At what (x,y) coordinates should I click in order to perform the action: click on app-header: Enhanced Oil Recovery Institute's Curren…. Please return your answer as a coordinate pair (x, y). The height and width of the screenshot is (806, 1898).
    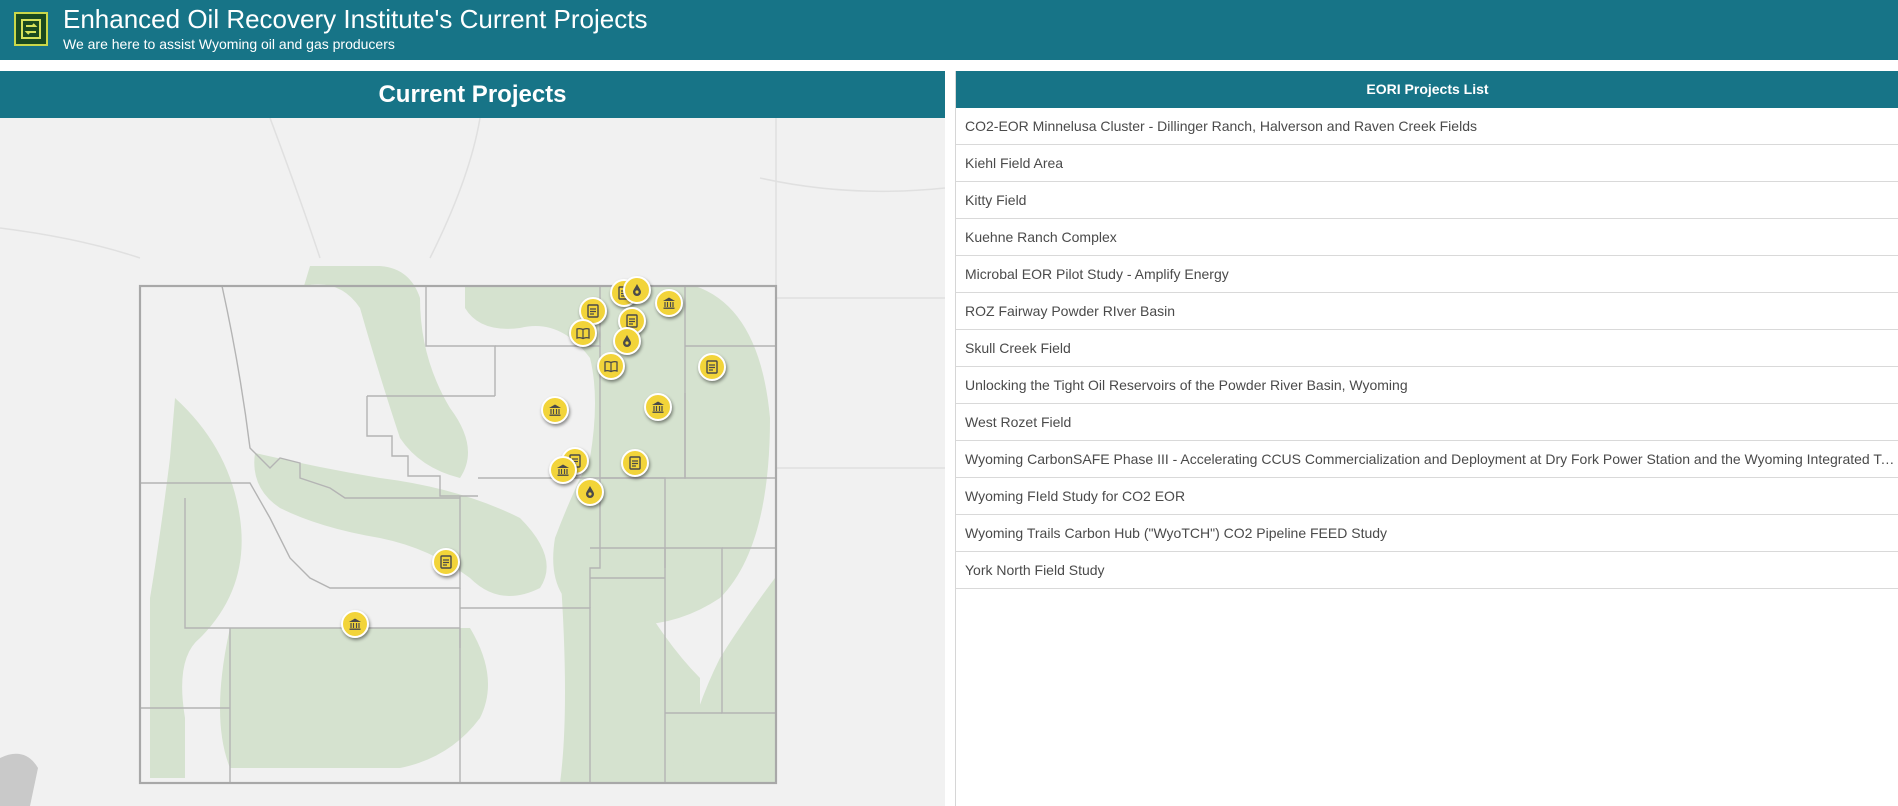
    Looking at the image, I should click on (949, 30).